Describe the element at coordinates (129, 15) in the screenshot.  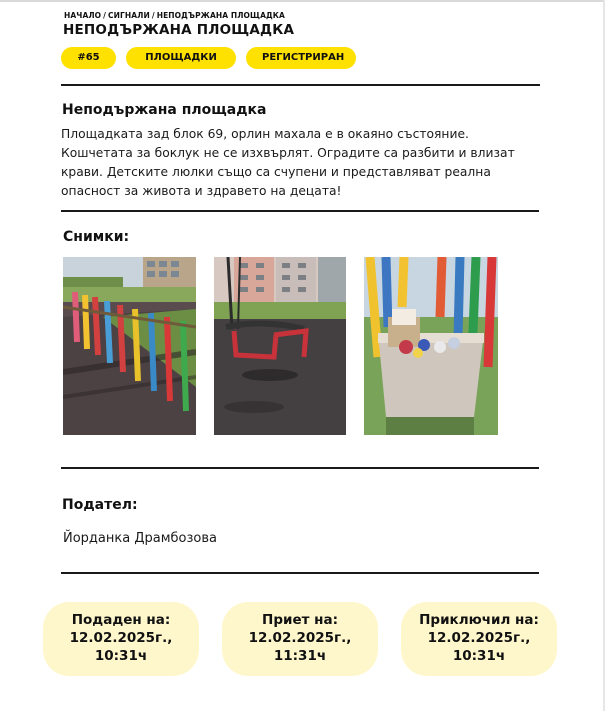
I see `breadcrumb-signals-link: СИГНАЛИ` at that location.